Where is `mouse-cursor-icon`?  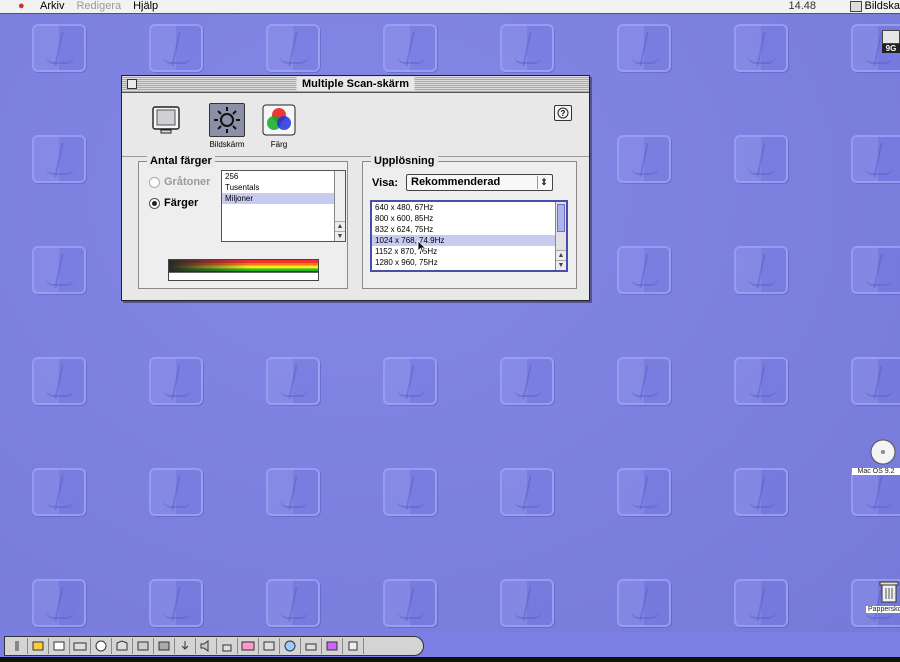
mouse-cursor-icon is located at coordinates (422, 247).